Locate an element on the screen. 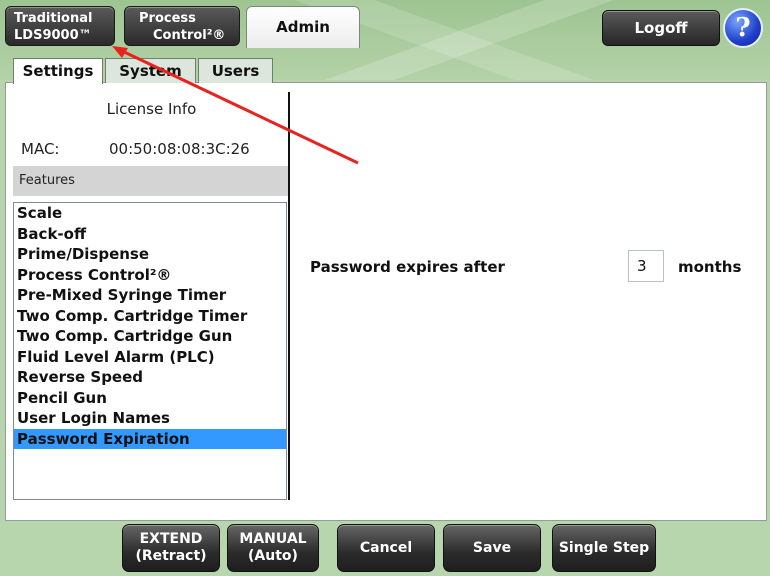  list-item: Prime/Dispense is located at coordinates (150, 254).